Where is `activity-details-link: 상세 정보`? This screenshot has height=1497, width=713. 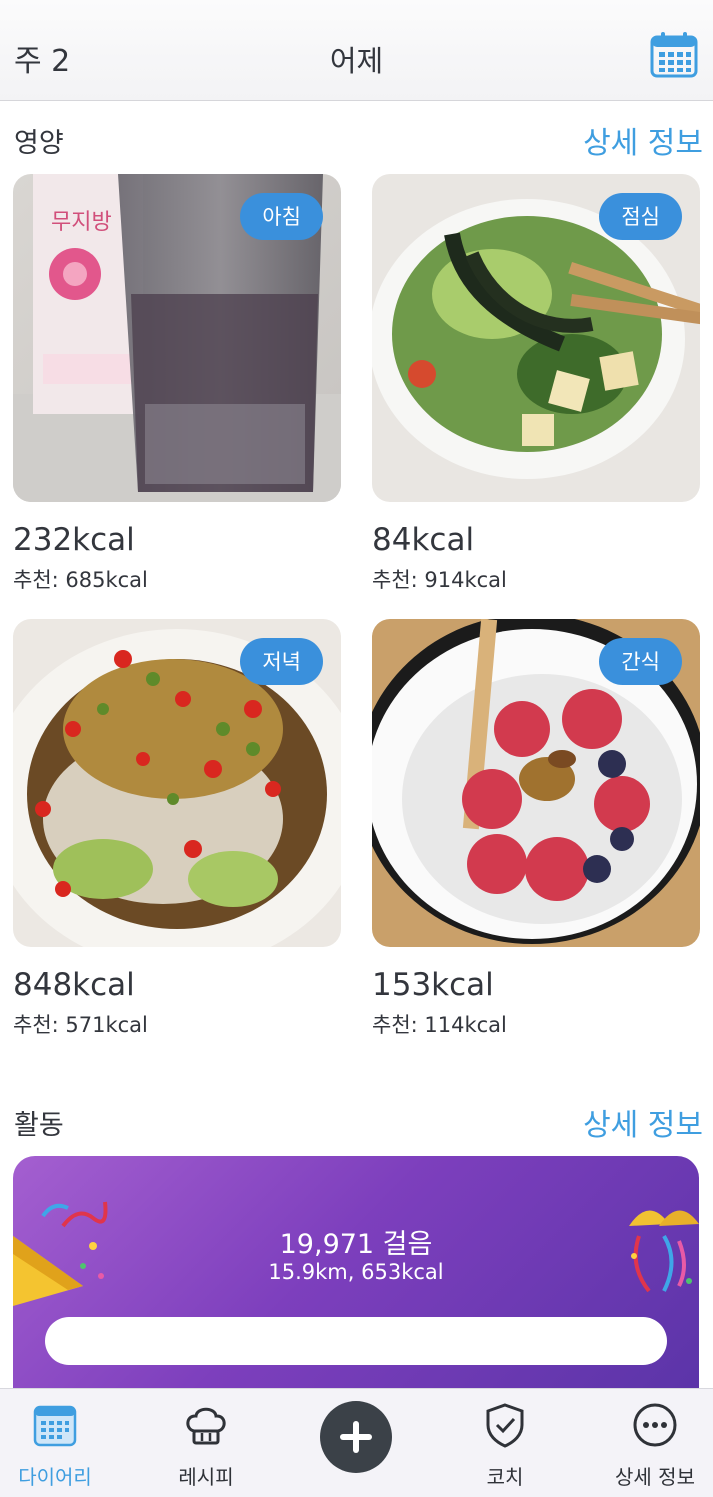
activity-details-link: 상세 정보 is located at coordinates (643, 1122).